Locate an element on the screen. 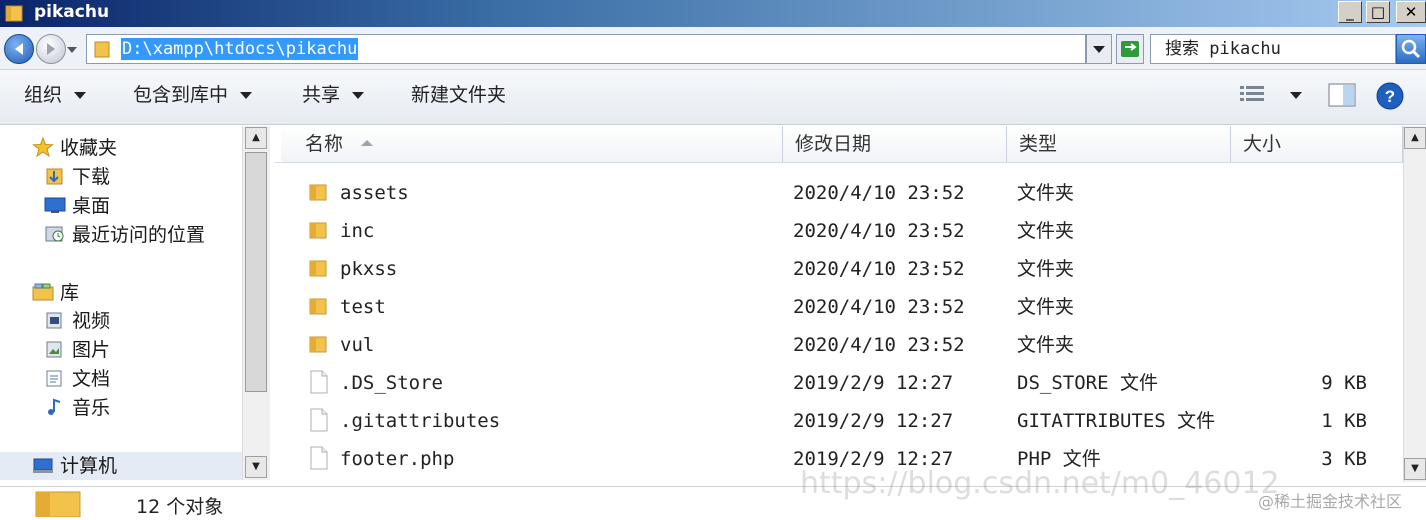  share-menu: 共享 is located at coordinates (333, 95).